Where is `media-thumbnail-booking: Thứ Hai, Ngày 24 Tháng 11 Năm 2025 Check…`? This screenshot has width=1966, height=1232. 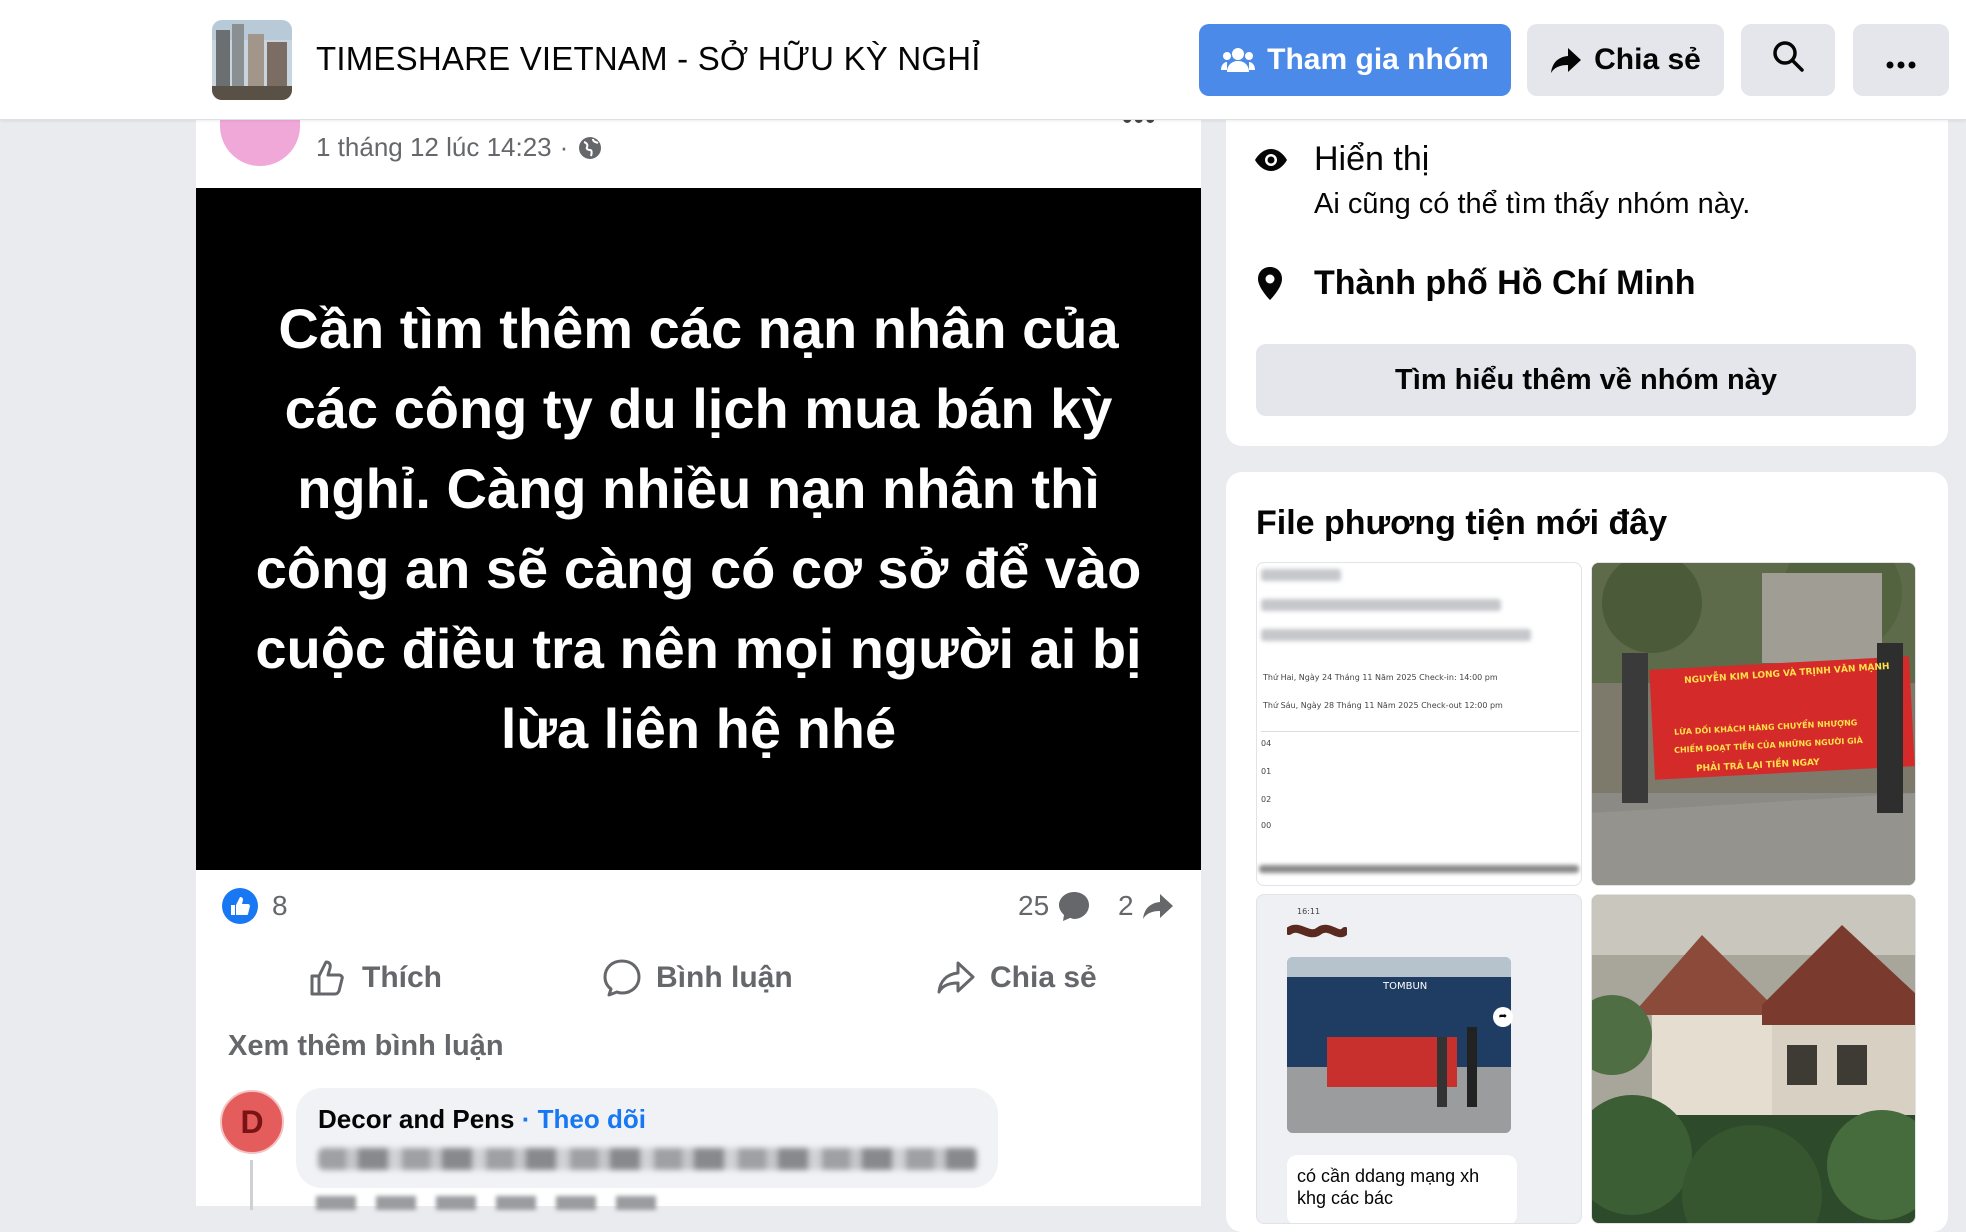 media-thumbnail-booking: Thứ Hai, Ngày 24 Tháng 11 Năm 2025 Check… is located at coordinates (1419, 724).